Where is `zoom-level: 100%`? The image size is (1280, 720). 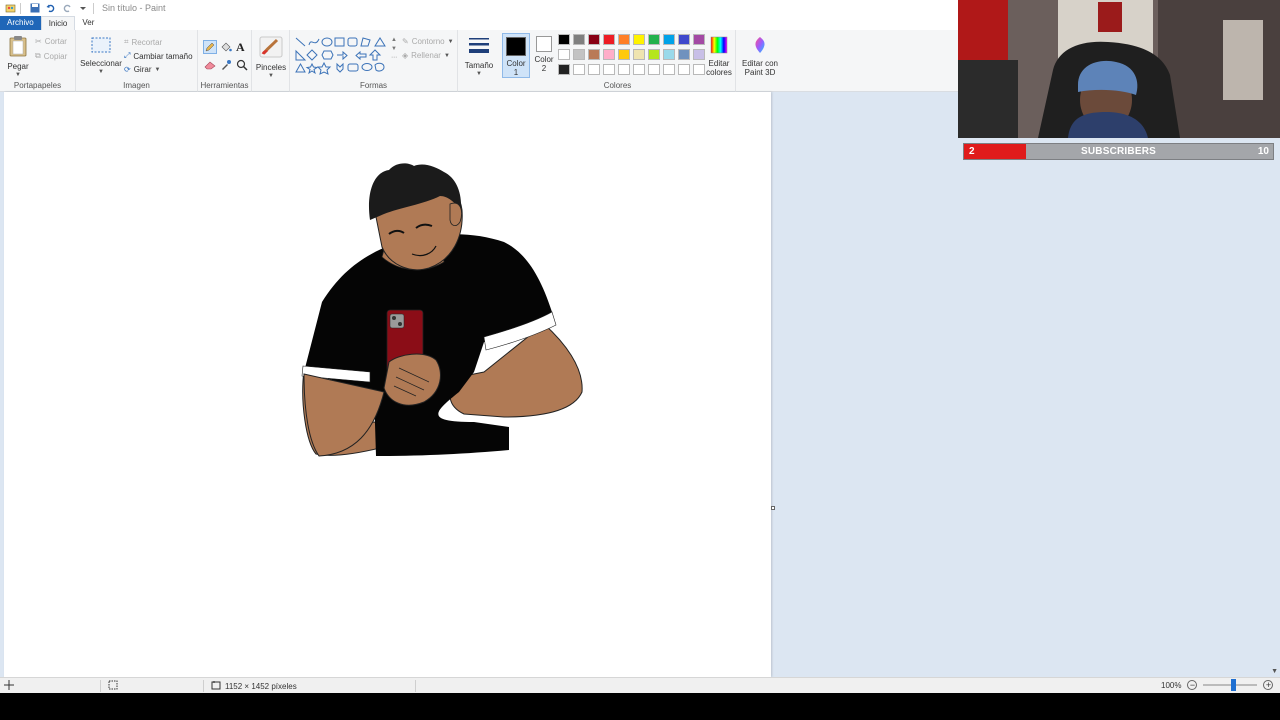
zoom-level: 100% is located at coordinates (1171, 685).